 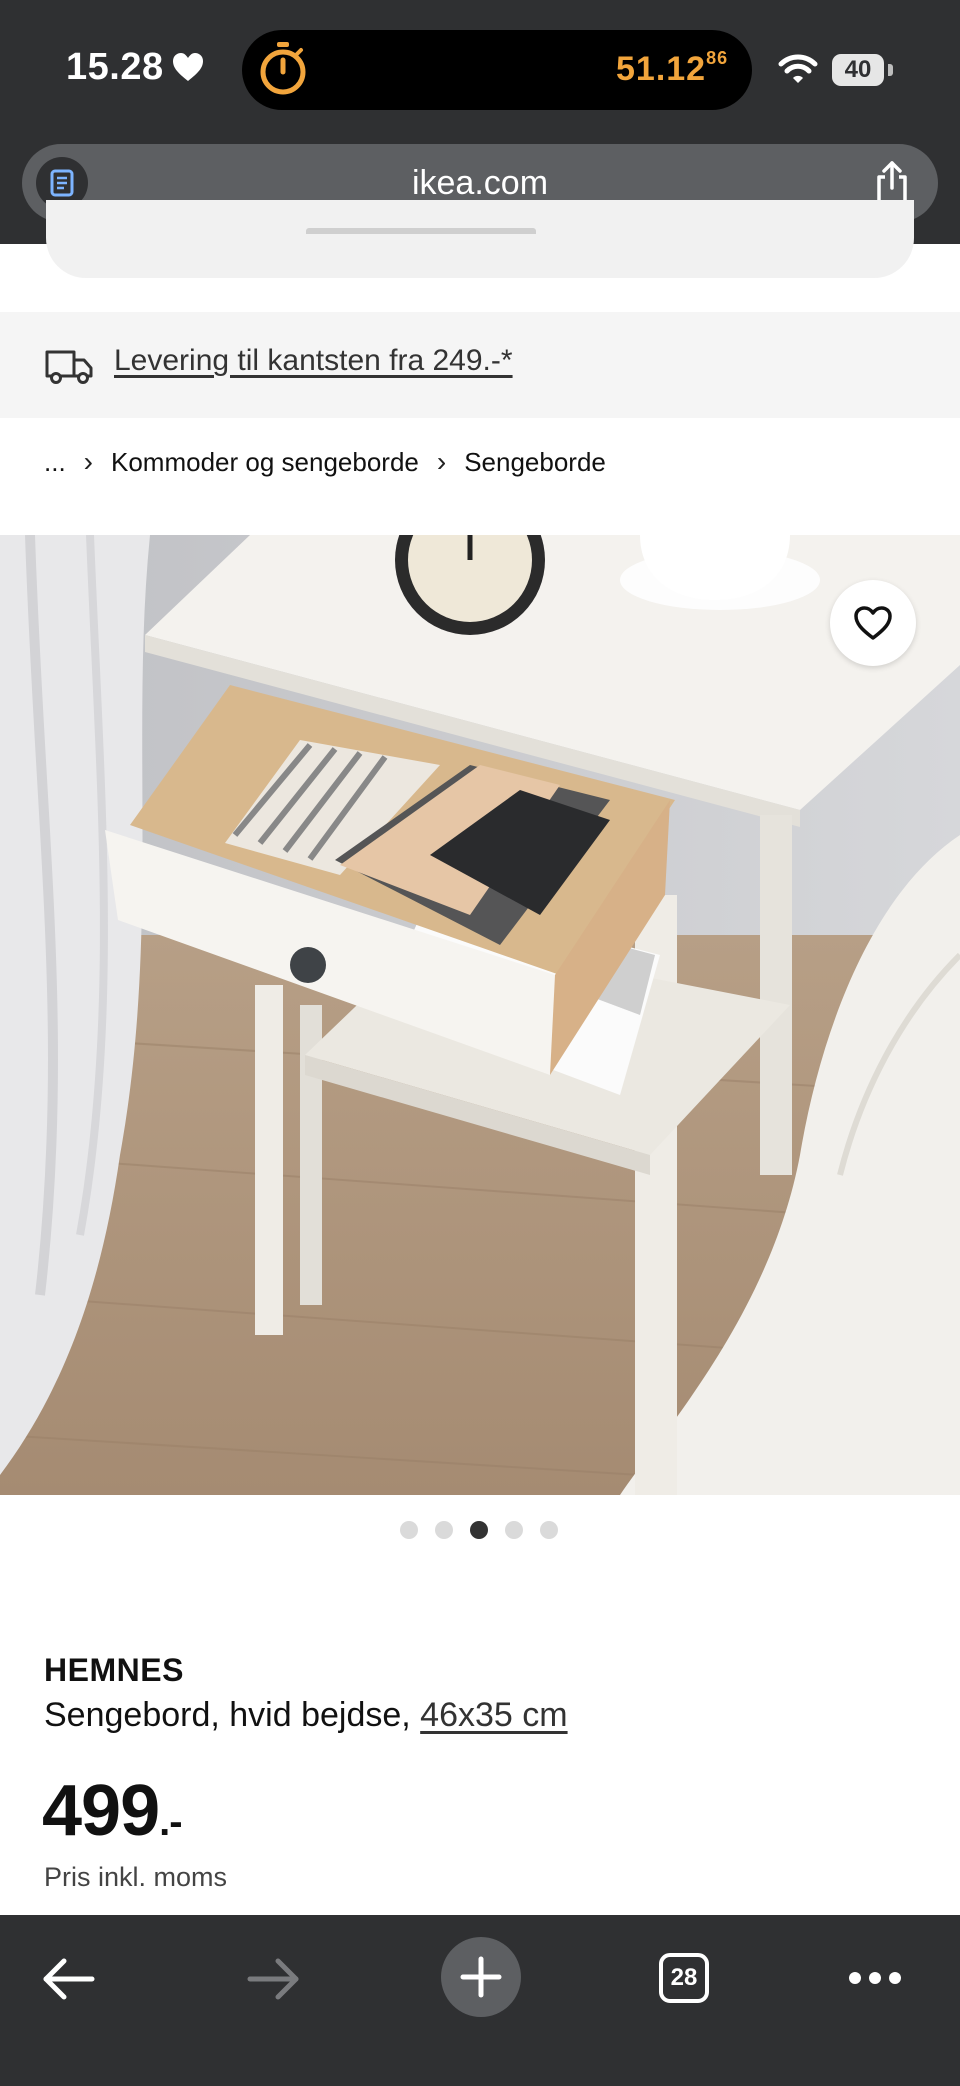 I want to click on status-bar: 15.28 51.1286 40, so click(x=480, y=69).